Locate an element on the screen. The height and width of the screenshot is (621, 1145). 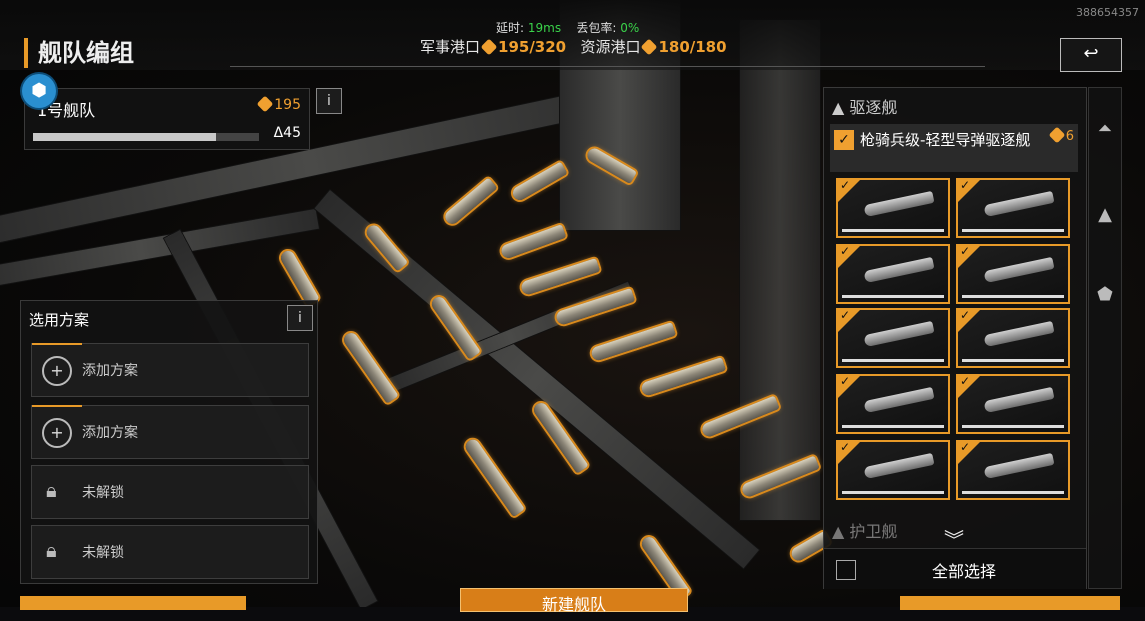
plan-slot-label: 添加方案 is located at coordinates (110, 371).